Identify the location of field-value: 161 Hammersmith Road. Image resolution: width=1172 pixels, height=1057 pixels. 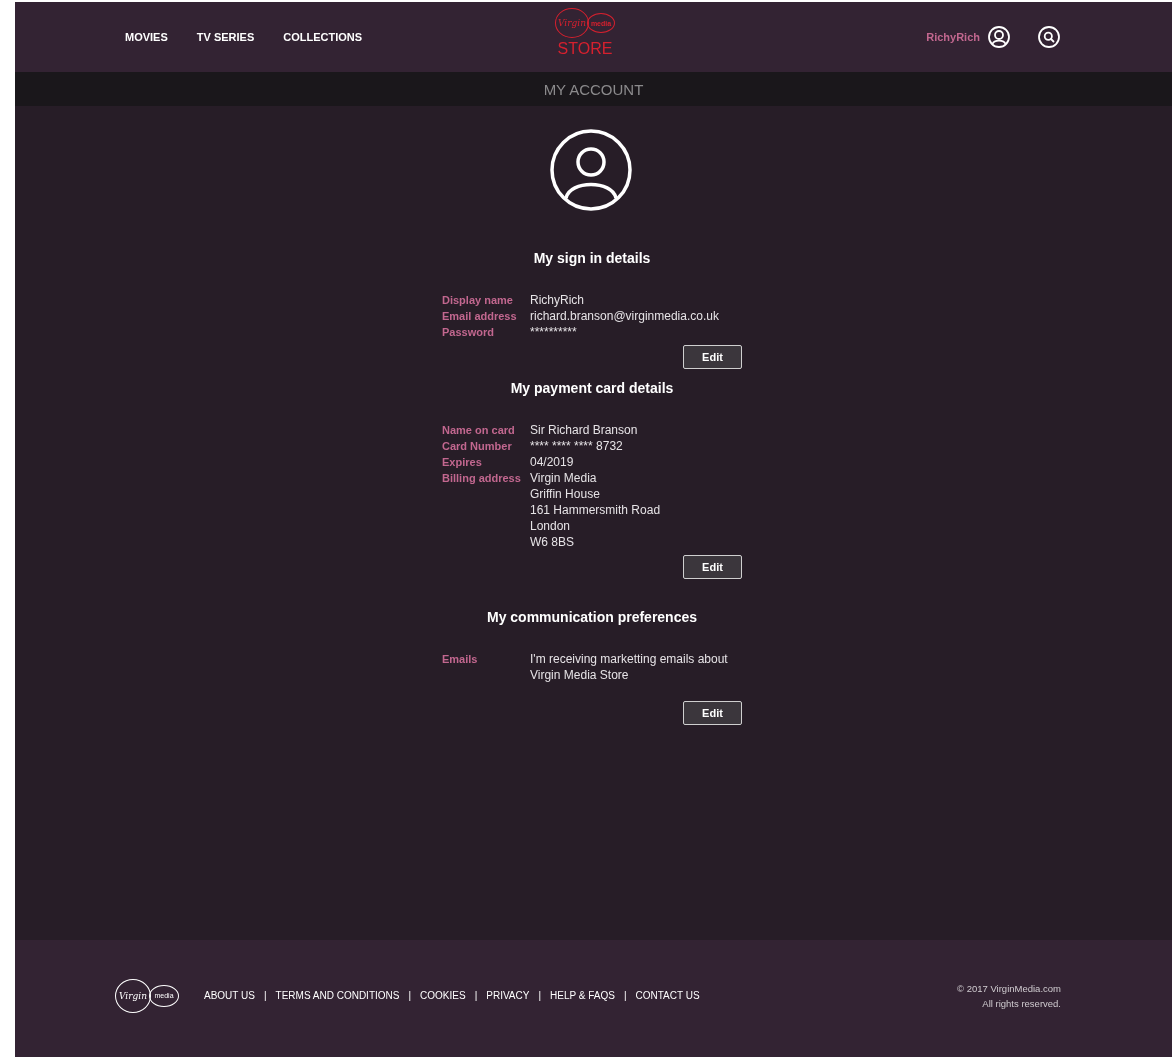
(596, 510).